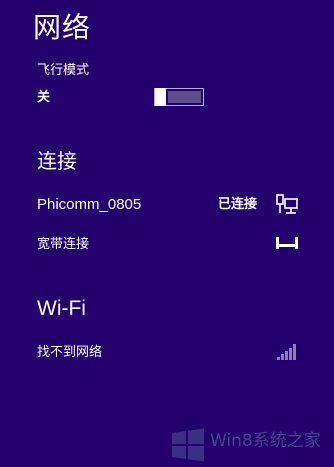 The height and width of the screenshot is (467, 334). I want to click on wifi-no-networks: 找不到网络, so click(70, 352).